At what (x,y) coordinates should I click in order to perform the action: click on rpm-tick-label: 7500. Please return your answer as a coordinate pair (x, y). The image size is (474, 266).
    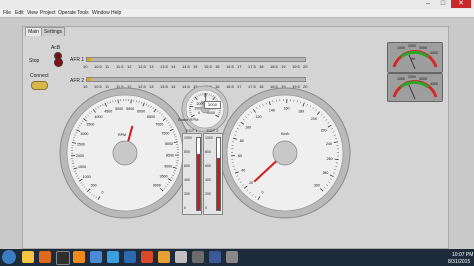
    Looking at the image, I should click on (165, 134).